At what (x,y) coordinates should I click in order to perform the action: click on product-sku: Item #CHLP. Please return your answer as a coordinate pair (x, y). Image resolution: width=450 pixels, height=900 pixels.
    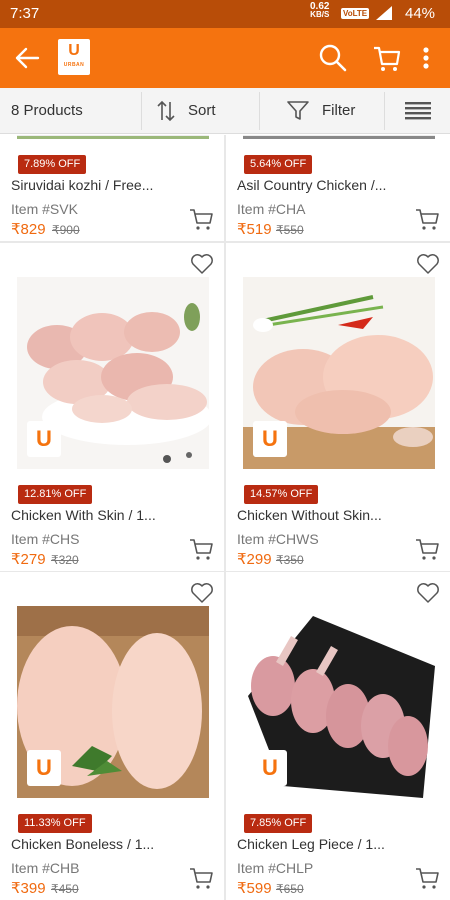
    Looking at the image, I should click on (275, 868).